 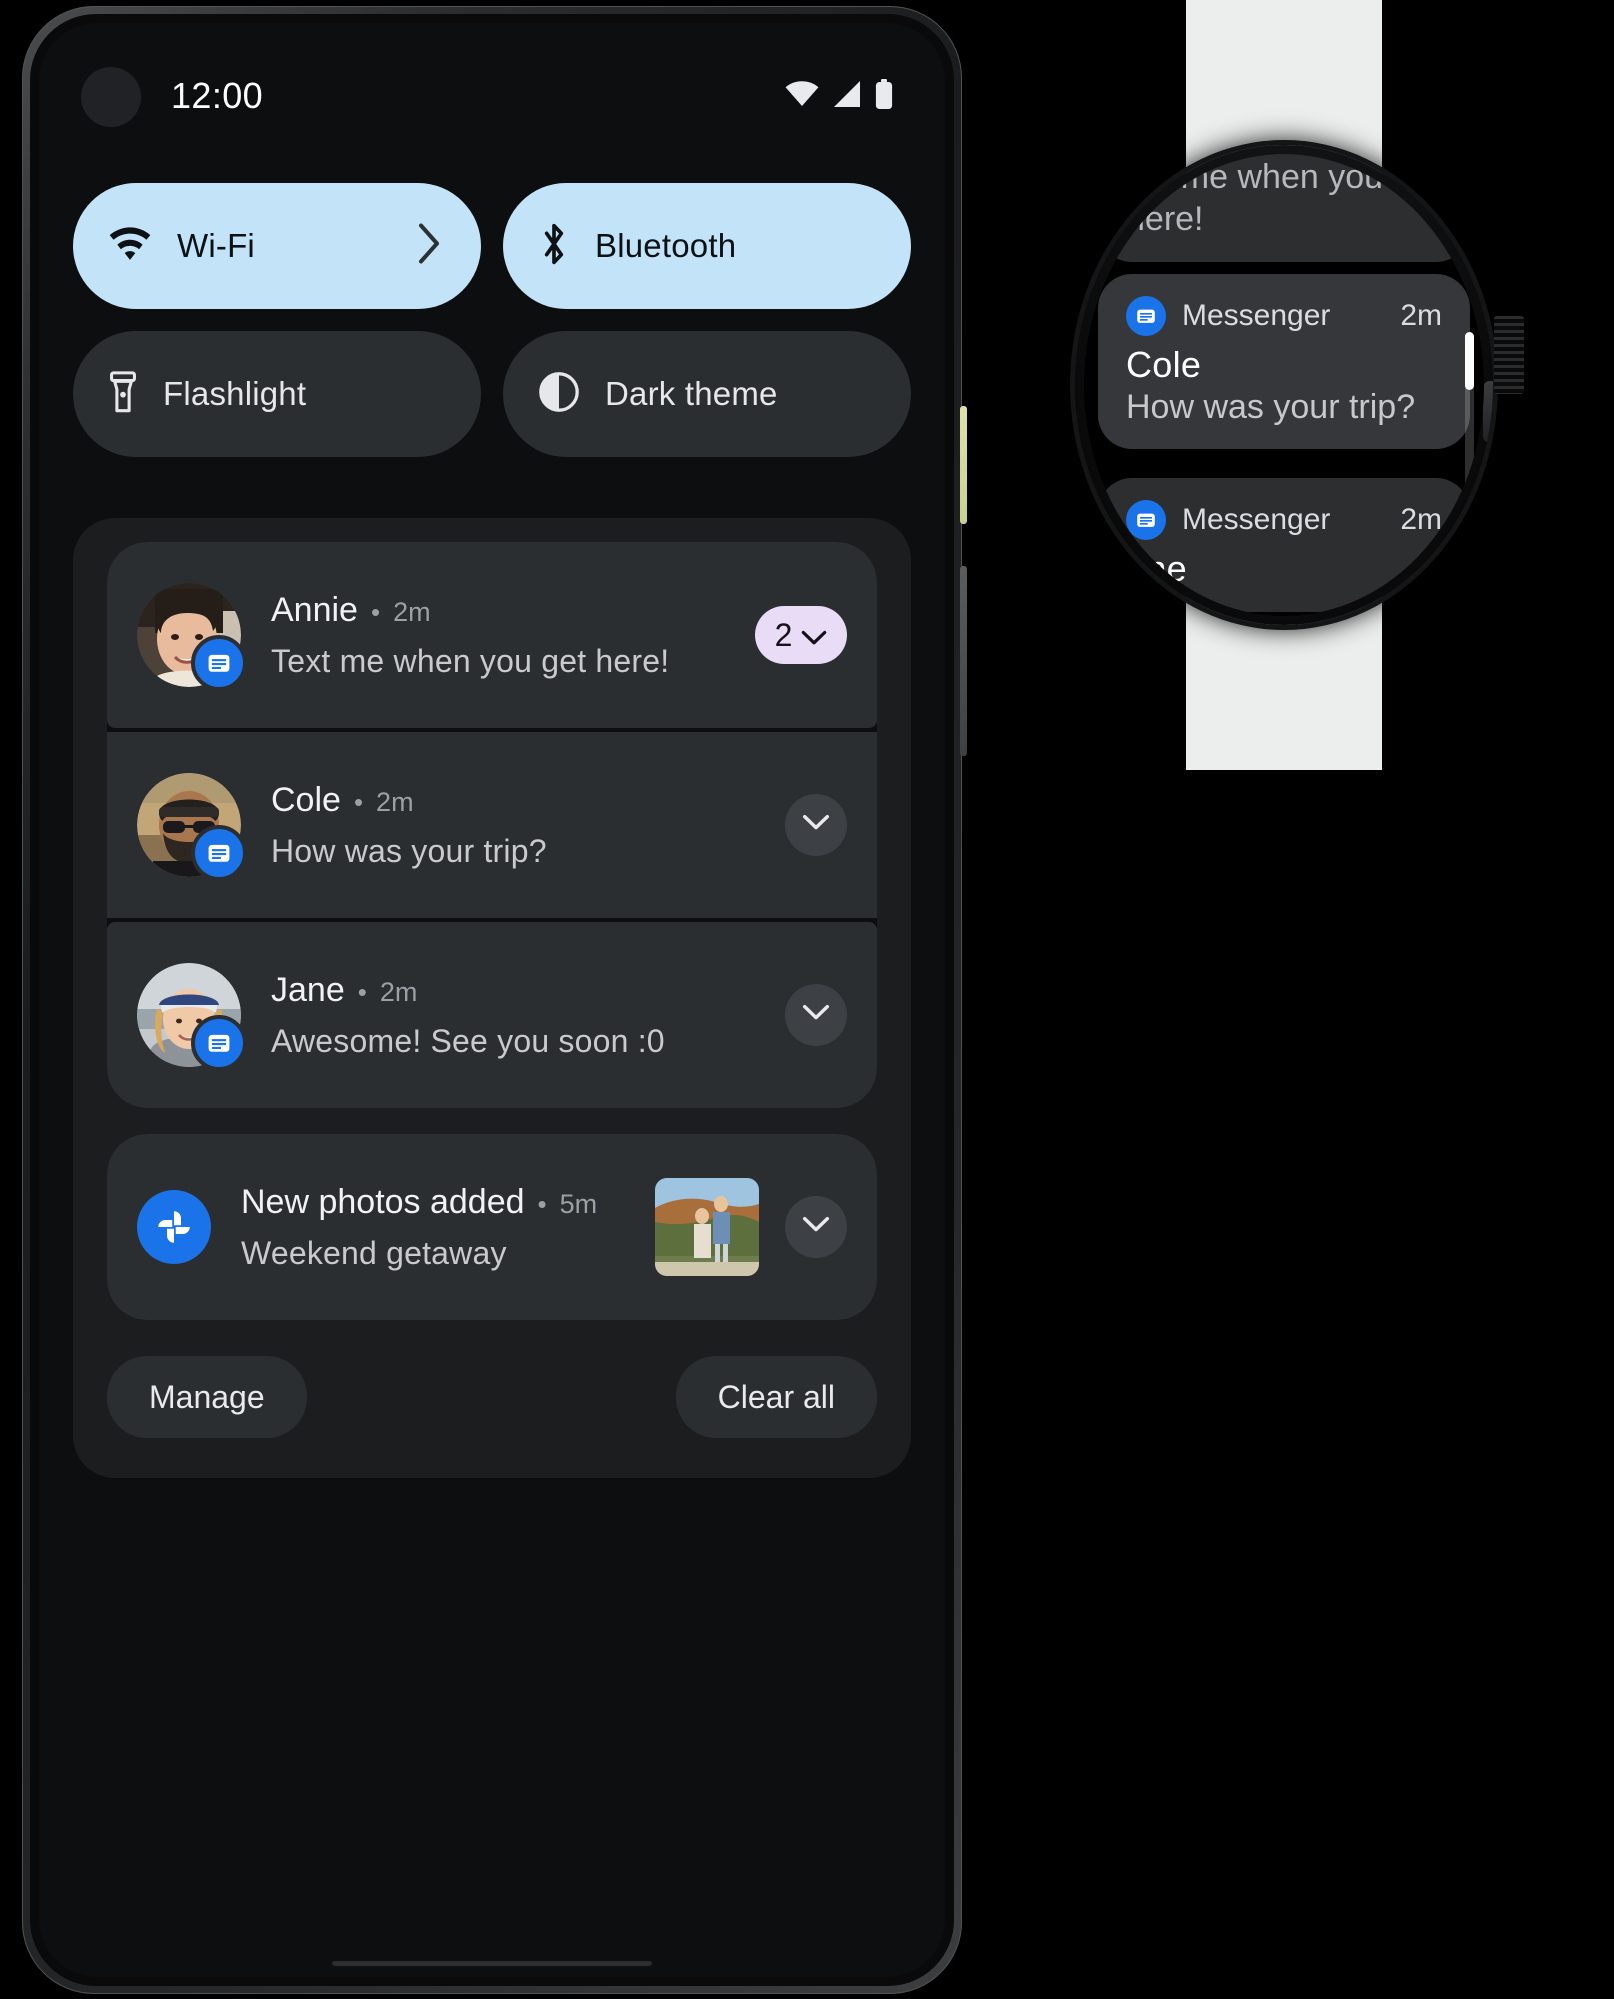 I want to click on shade-action-bar: Manage Clear all, so click(x=492, y=1412).